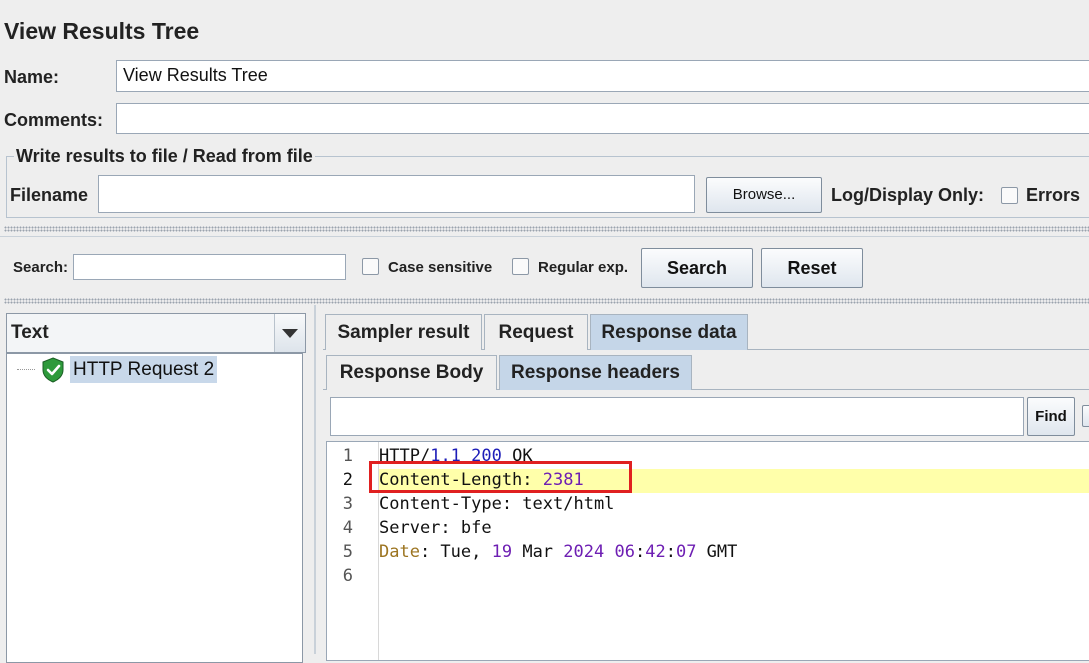 This screenshot has height=663, width=1089. What do you see at coordinates (49, 195) in the screenshot?
I see `filename-label: Filename` at bounding box center [49, 195].